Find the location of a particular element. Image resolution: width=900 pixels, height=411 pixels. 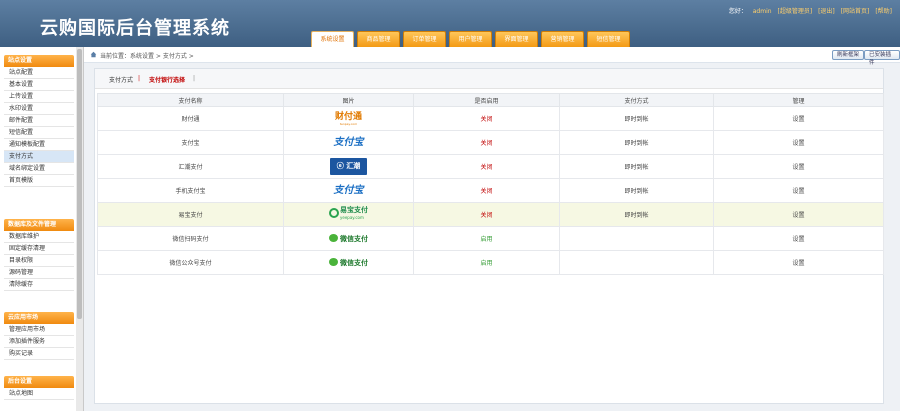

col-header-enabled: 是否启用 is located at coordinates (486, 100).